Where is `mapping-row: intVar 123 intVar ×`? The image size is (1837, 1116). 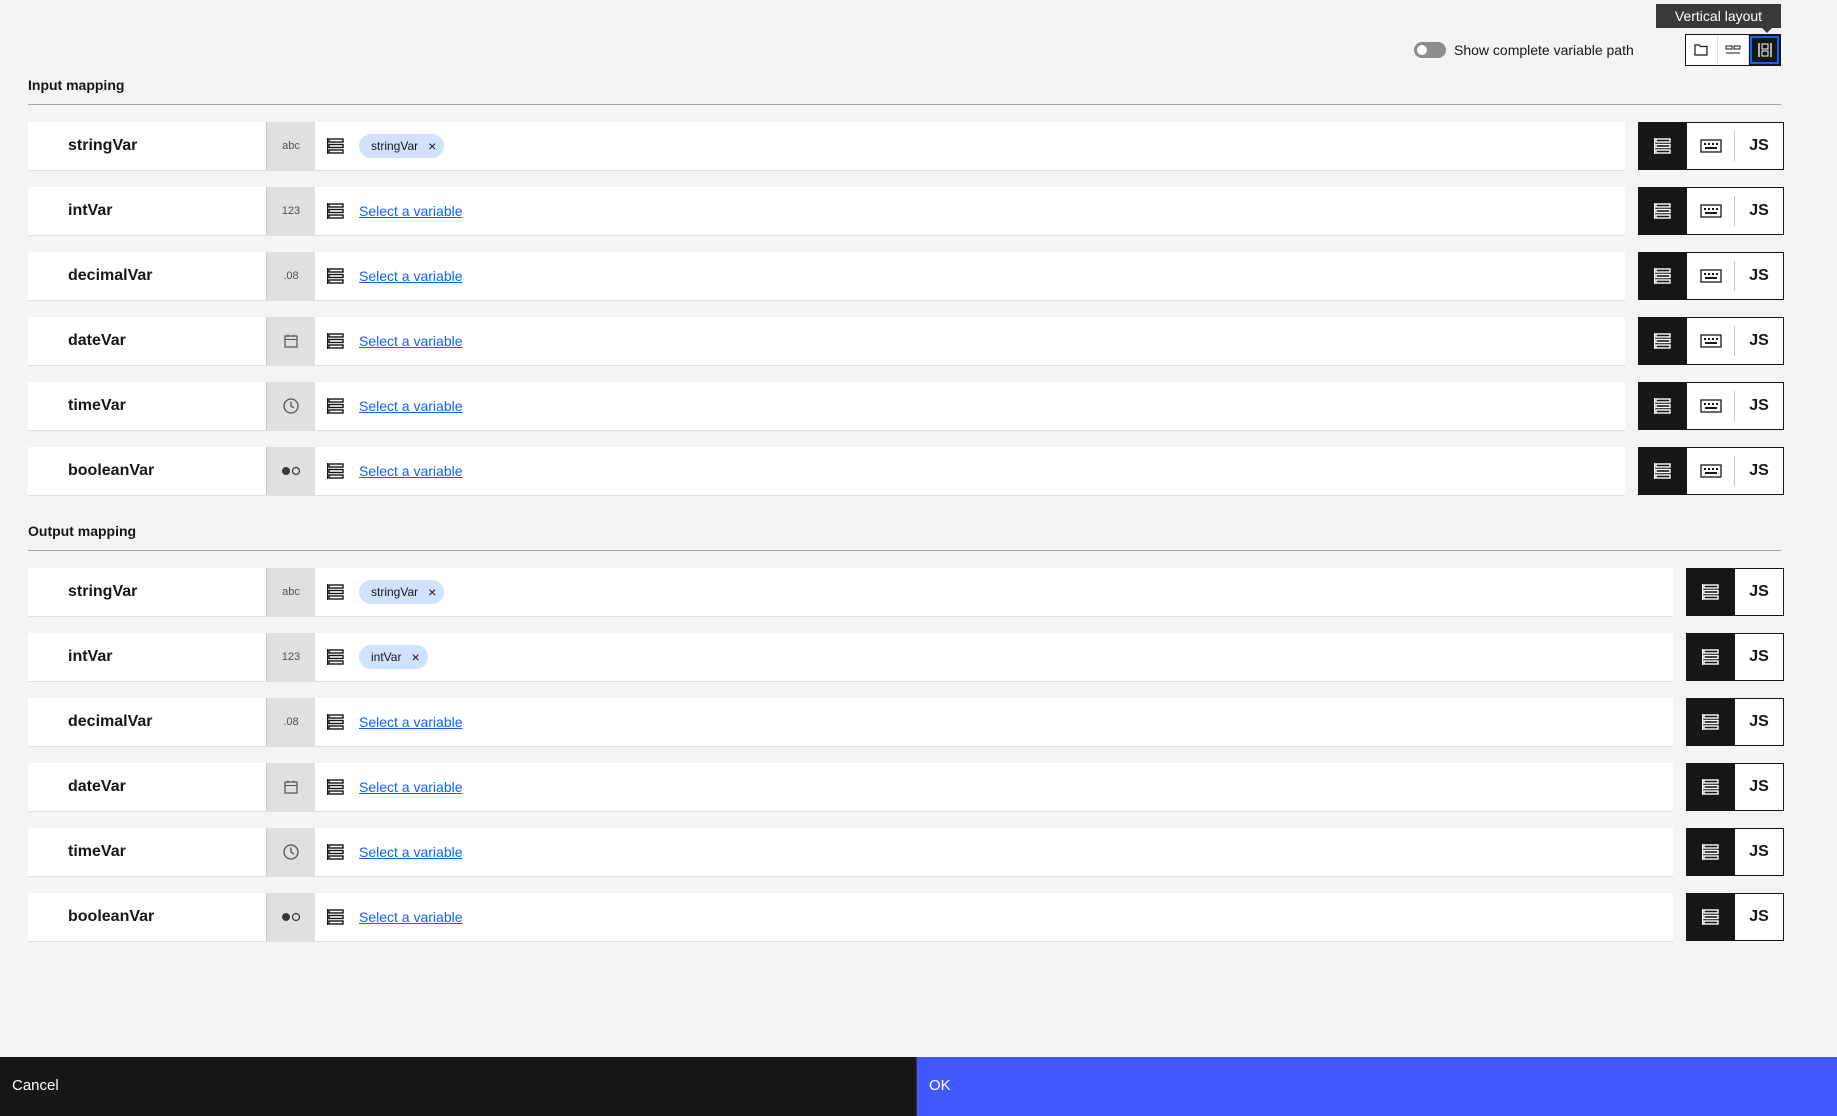
mapping-row: intVar 123 intVar × is located at coordinates (850, 657).